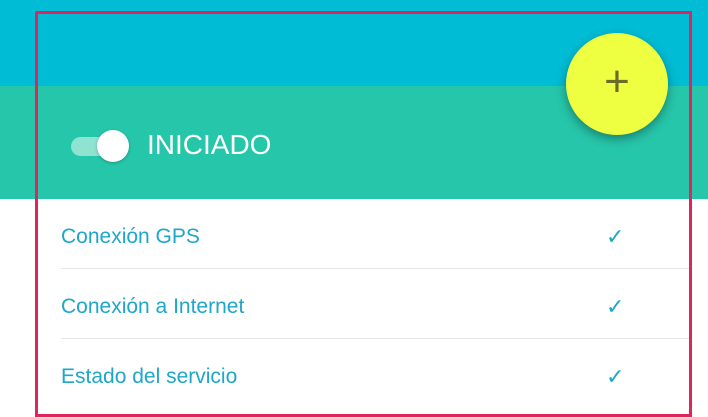  Describe the element at coordinates (130, 236) in the screenshot. I see `list-item-label: Conexión GPS` at that location.